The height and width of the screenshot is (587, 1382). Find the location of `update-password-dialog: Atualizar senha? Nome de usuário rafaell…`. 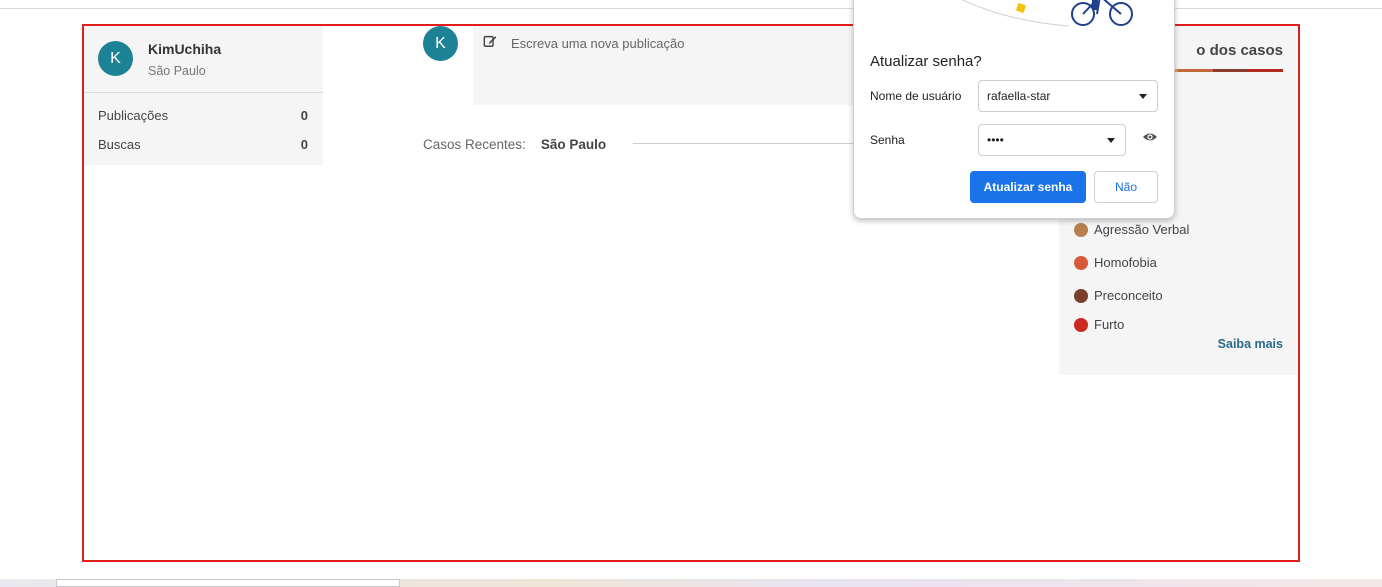

update-password-dialog: Atualizar senha? Nome de usuário rafaell… is located at coordinates (1014, 109).